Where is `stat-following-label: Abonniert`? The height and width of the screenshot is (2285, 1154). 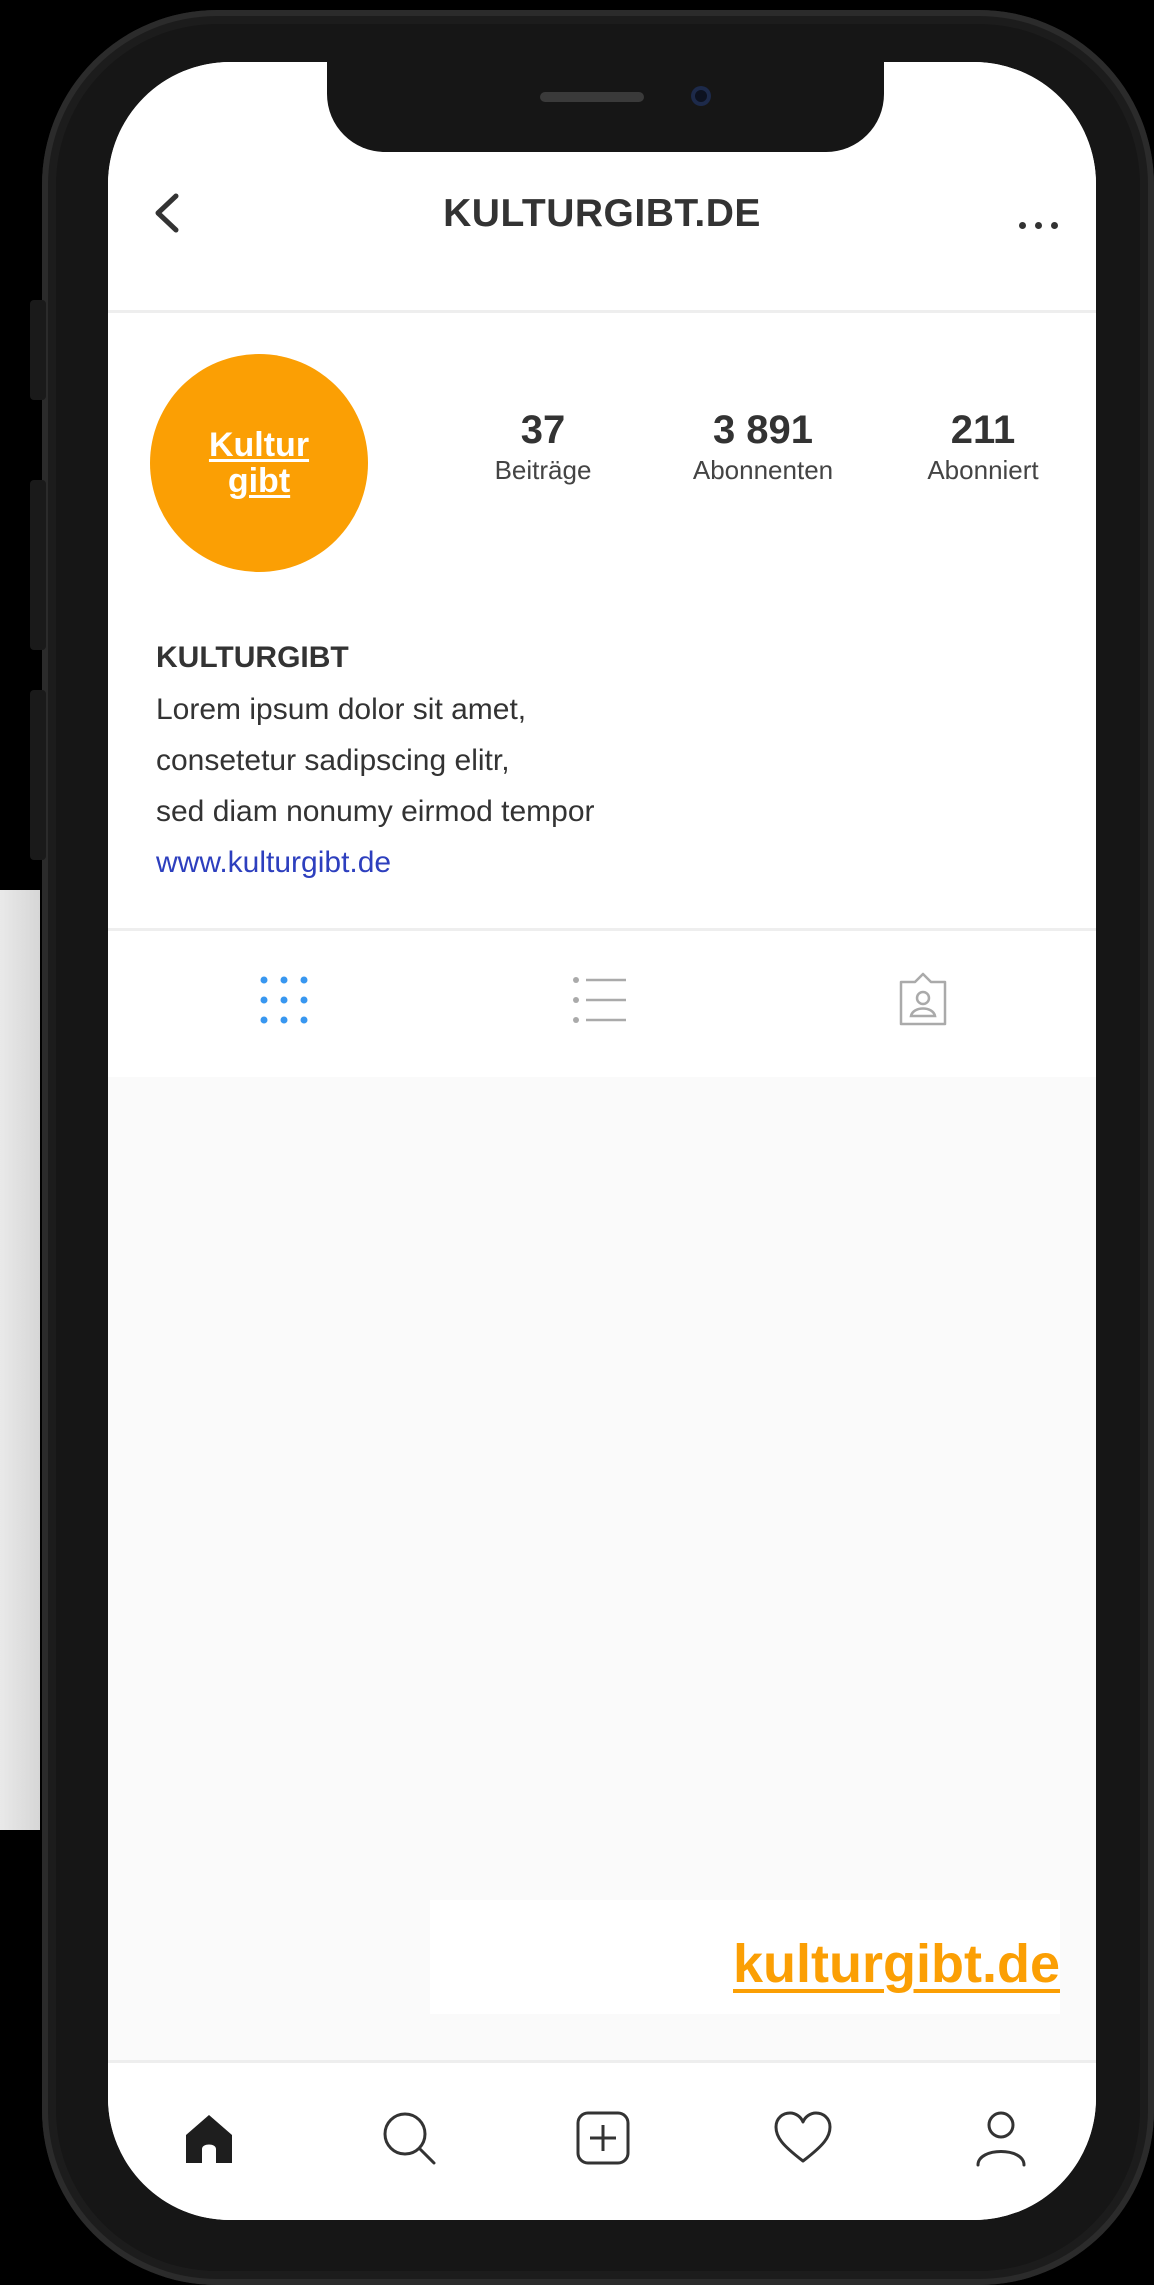 stat-following-label: Abonniert is located at coordinates (983, 470).